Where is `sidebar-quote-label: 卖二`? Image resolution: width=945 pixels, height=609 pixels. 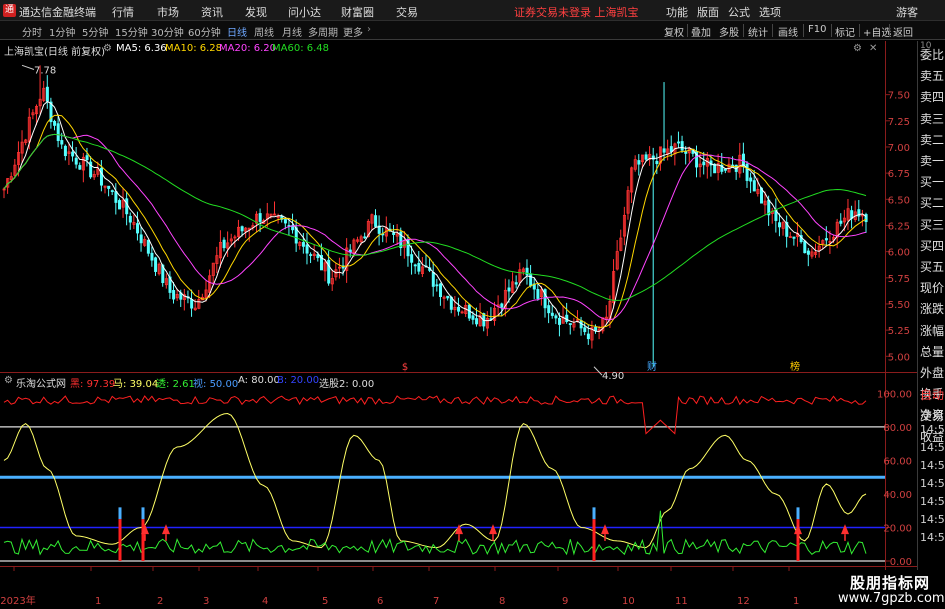 sidebar-quote-label: 卖二 is located at coordinates (932, 139).